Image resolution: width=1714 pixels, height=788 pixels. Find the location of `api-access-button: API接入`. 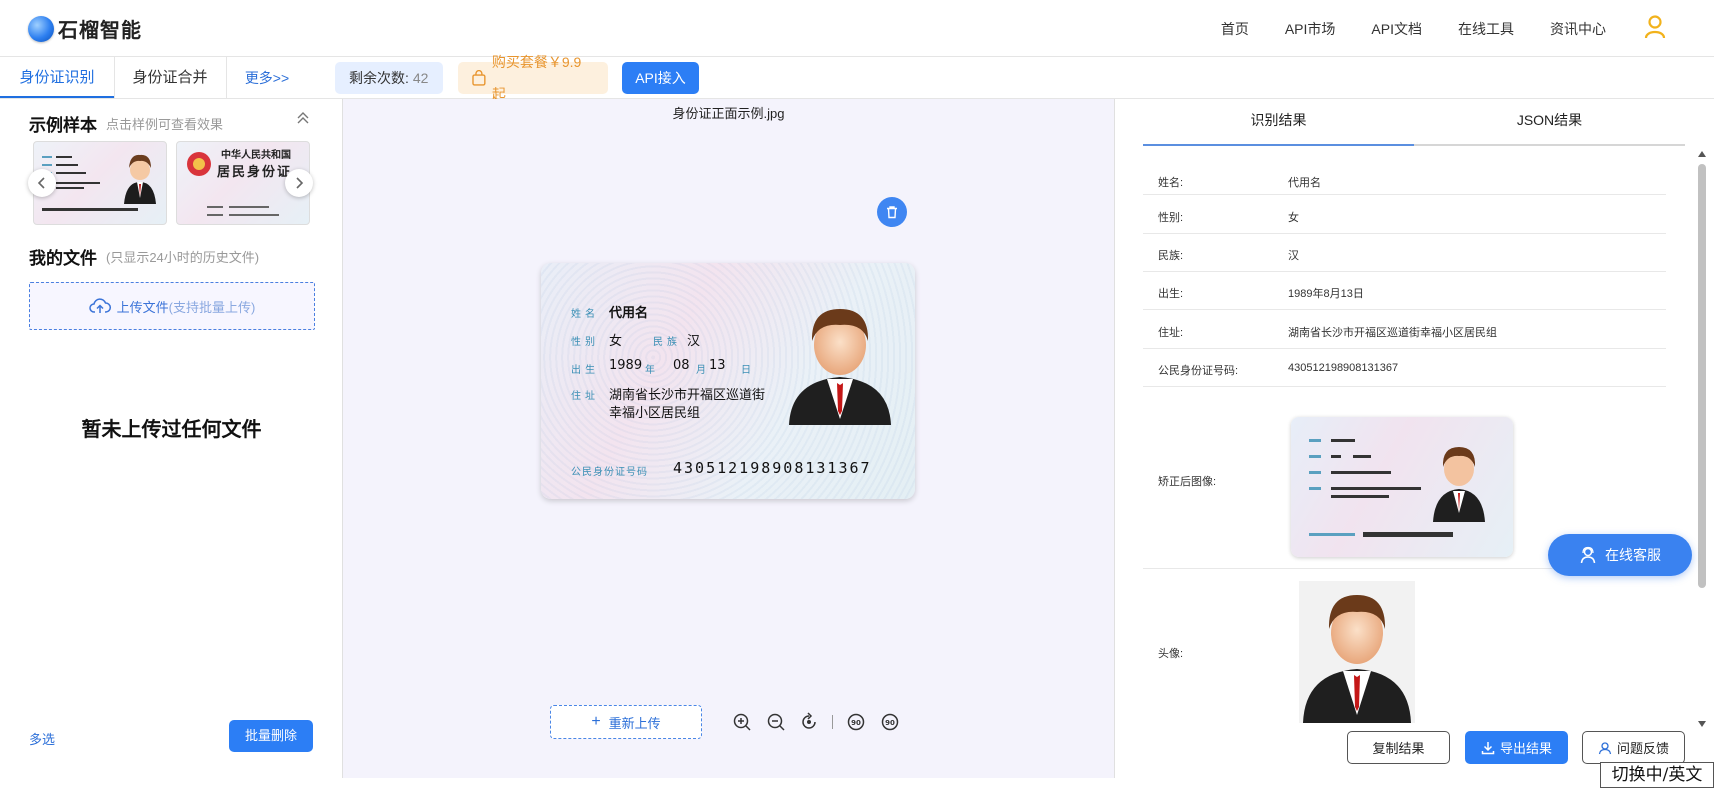

api-access-button: API接入 is located at coordinates (660, 78).